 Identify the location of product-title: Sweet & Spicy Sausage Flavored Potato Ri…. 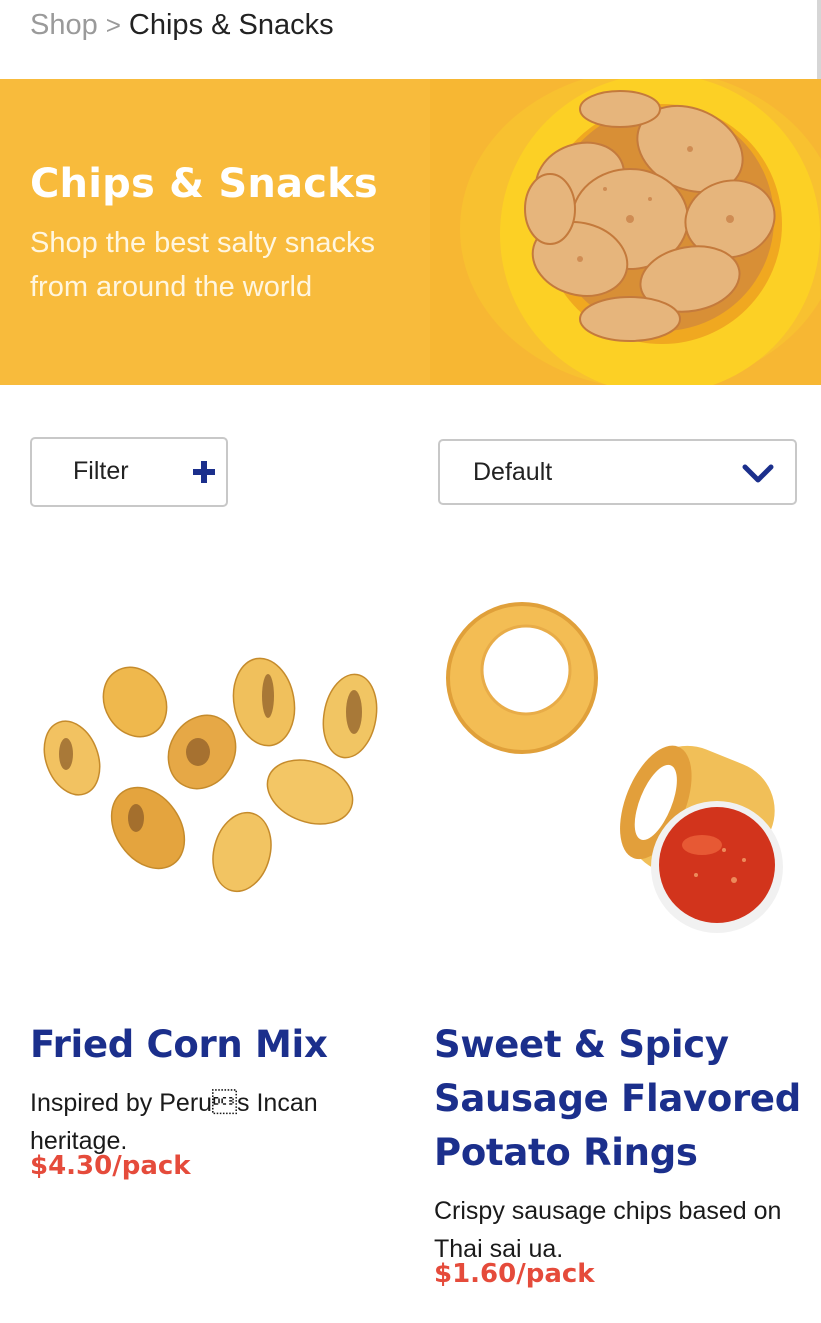
(624, 1099).